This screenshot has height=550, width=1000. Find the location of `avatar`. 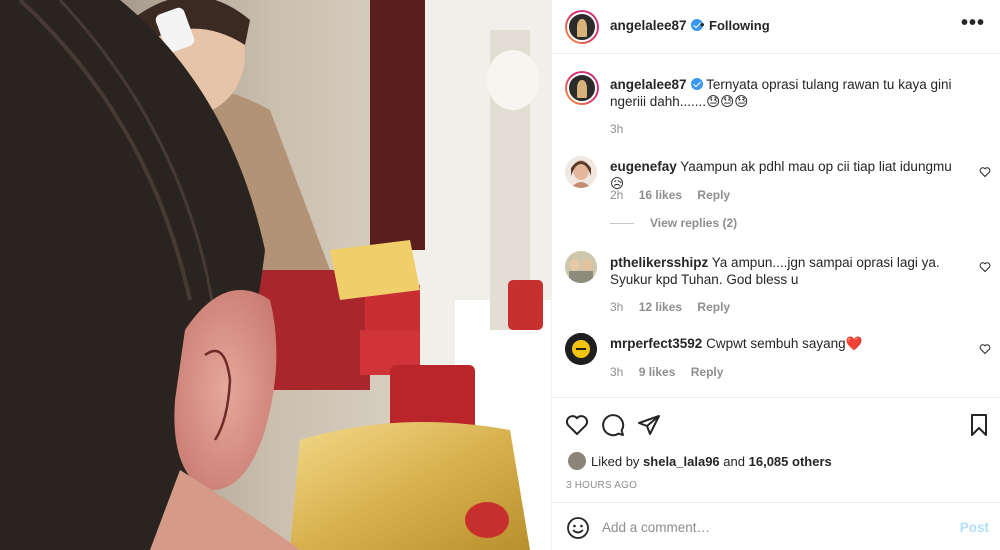

avatar is located at coordinates (582, 27).